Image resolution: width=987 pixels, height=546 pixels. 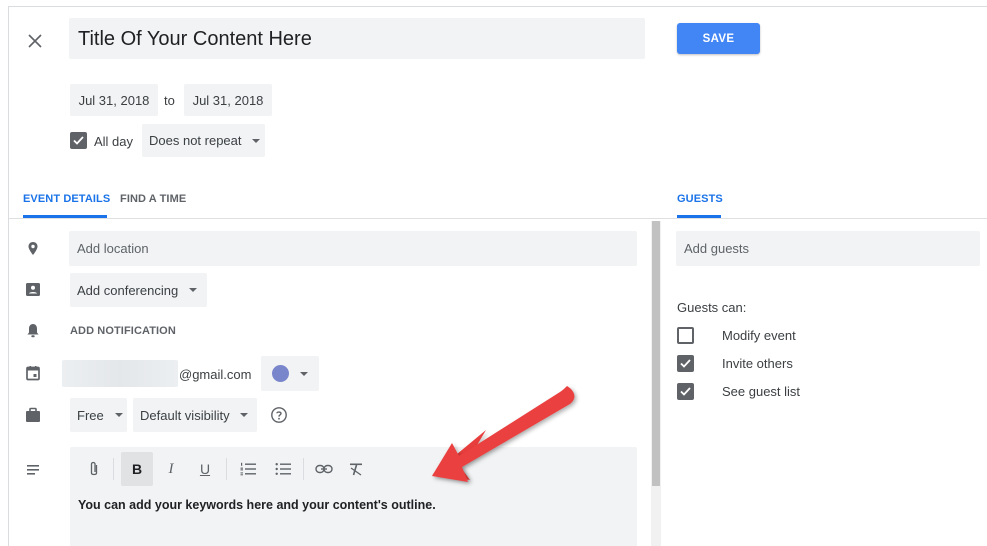 I want to click on visibility-dropdown: Default visibility, so click(x=195, y=415).